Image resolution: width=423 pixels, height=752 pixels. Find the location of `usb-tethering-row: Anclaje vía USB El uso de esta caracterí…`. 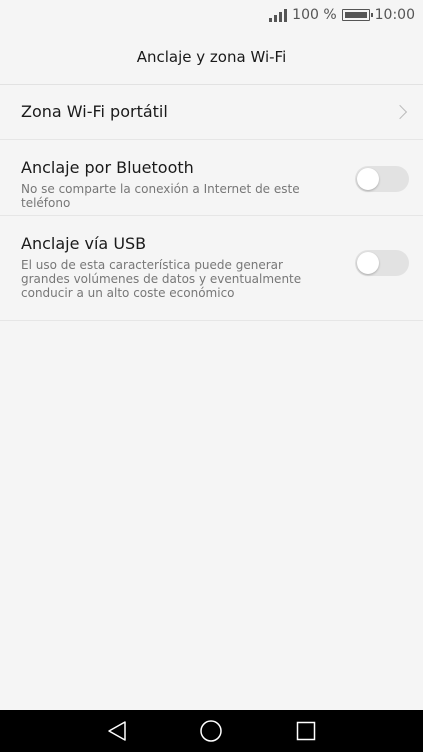

usb-tethering-row: Anclaje vía USB El uso de esta caracterí… is located at coordinates (211, 268).